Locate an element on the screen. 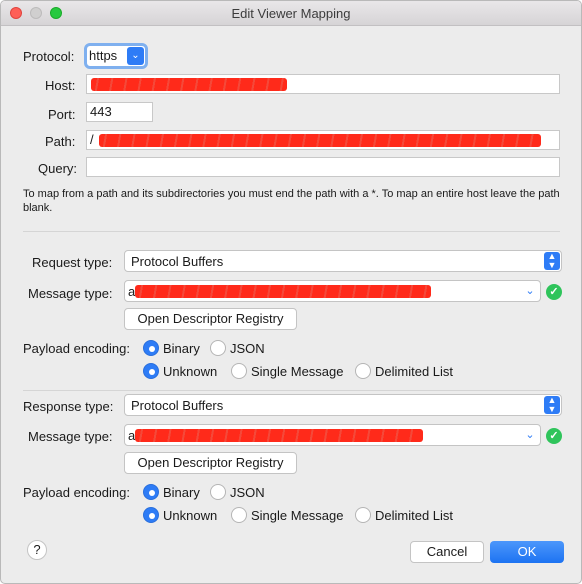 This screenshot has height=584, width=582. protocol-select: https ⌄ is located at coordinates (116, 56).